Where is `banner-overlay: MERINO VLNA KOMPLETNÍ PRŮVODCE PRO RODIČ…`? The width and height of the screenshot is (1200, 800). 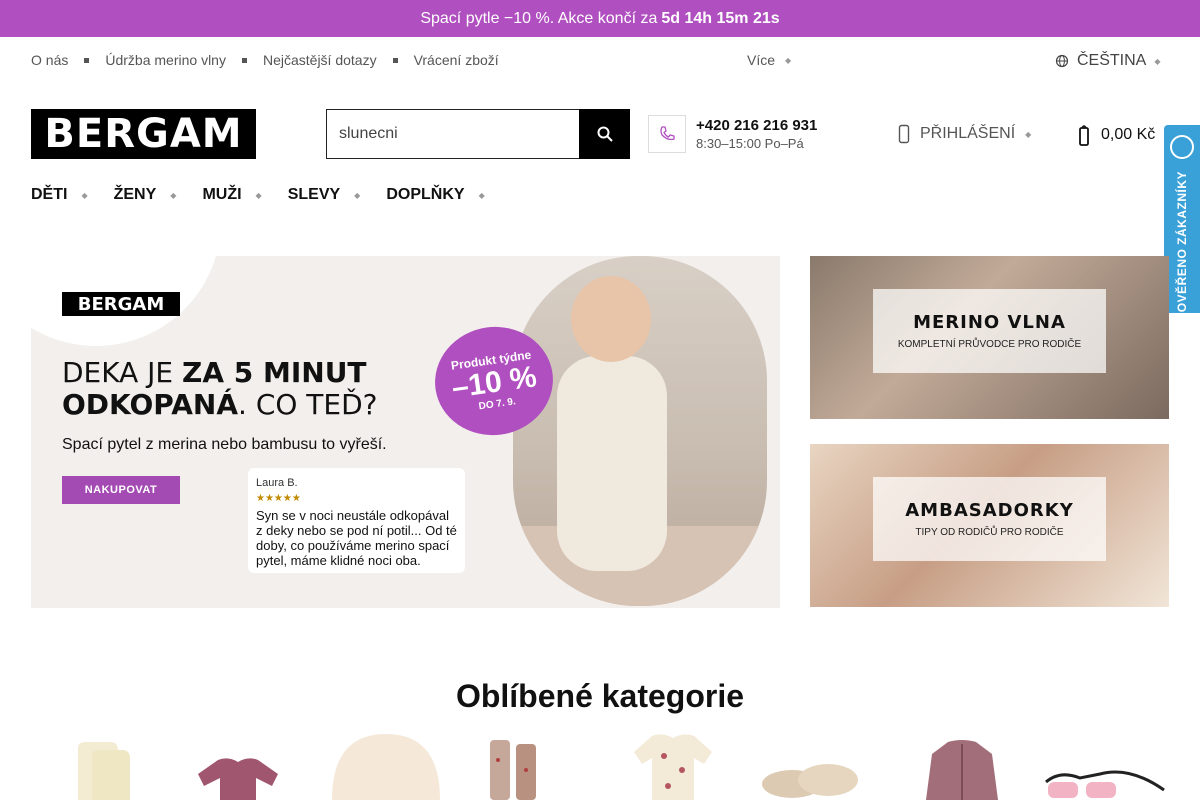
banner-overlay: MERINO VLNA KOMPLETNÍ PRŮVODCE PRO RODIČ… is located at coordinates (989, 331).